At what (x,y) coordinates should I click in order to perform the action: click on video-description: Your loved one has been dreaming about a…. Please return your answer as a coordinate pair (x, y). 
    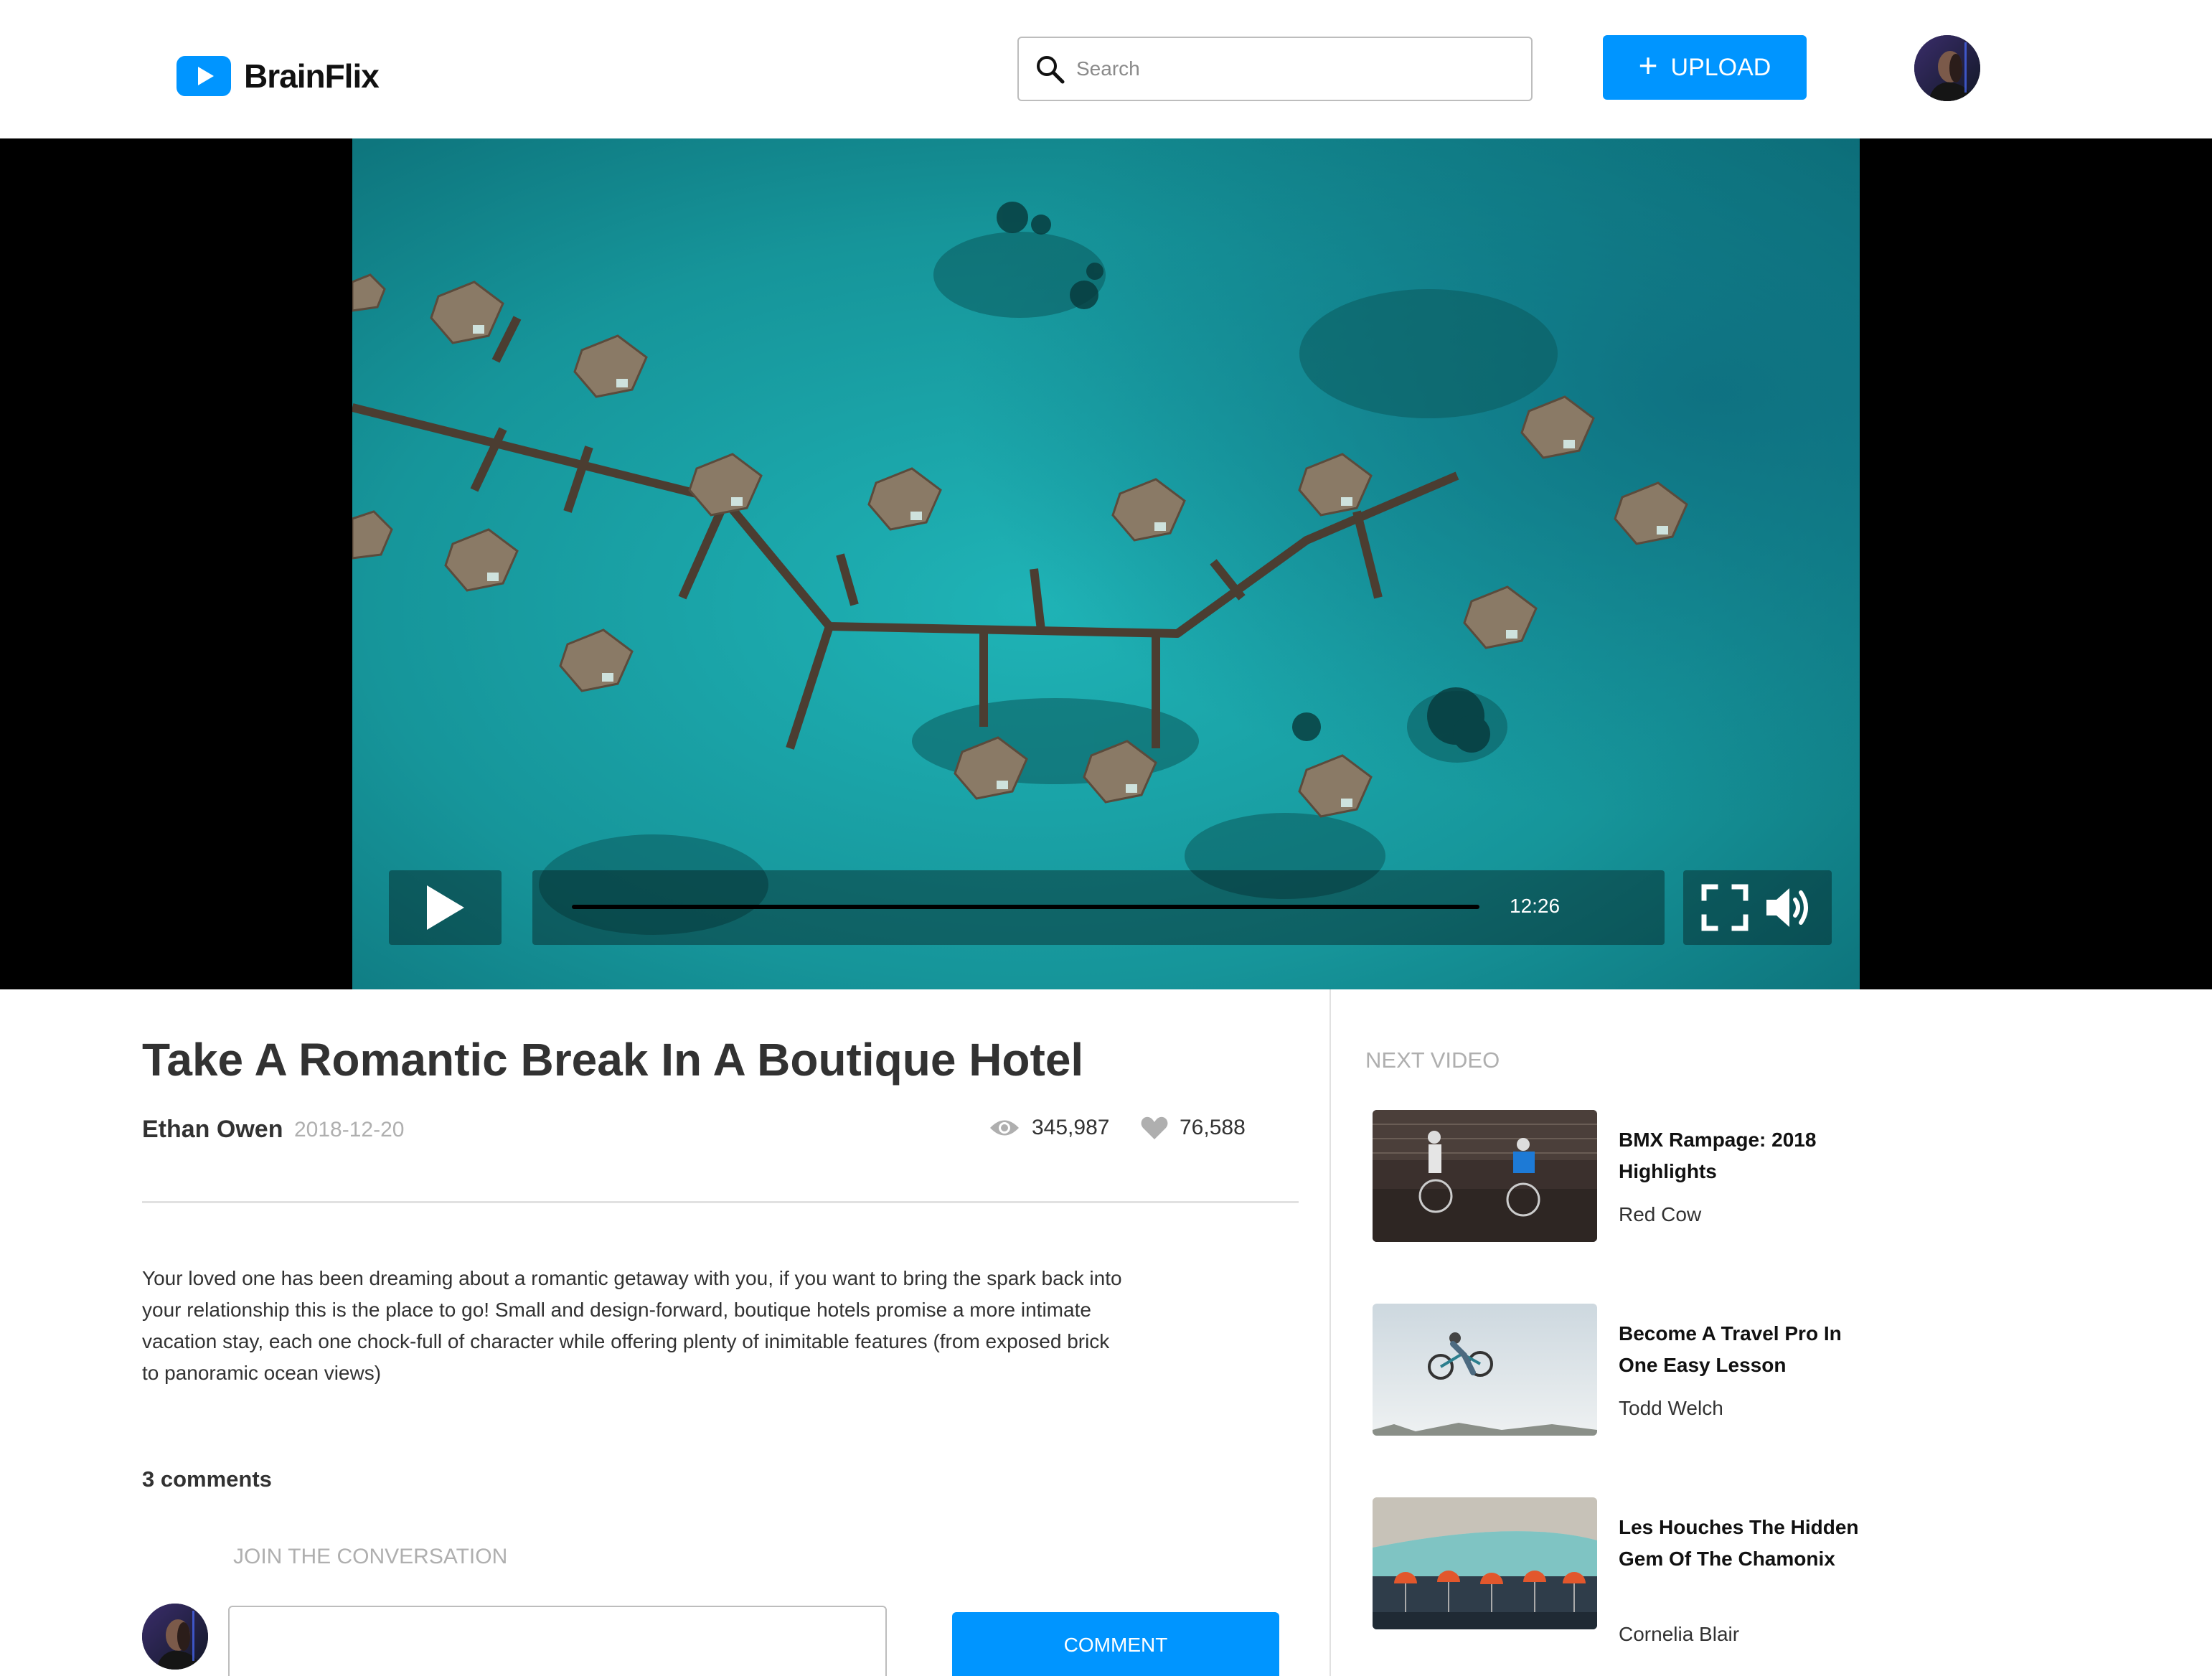
    Looking at the image, I should click on (632, 1325).